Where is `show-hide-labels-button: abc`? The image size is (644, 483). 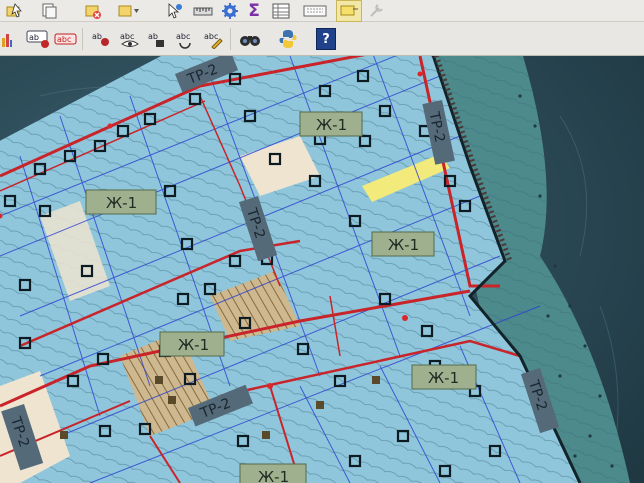
show-hide-labels-button: abc is located at coordinates (130, 39).